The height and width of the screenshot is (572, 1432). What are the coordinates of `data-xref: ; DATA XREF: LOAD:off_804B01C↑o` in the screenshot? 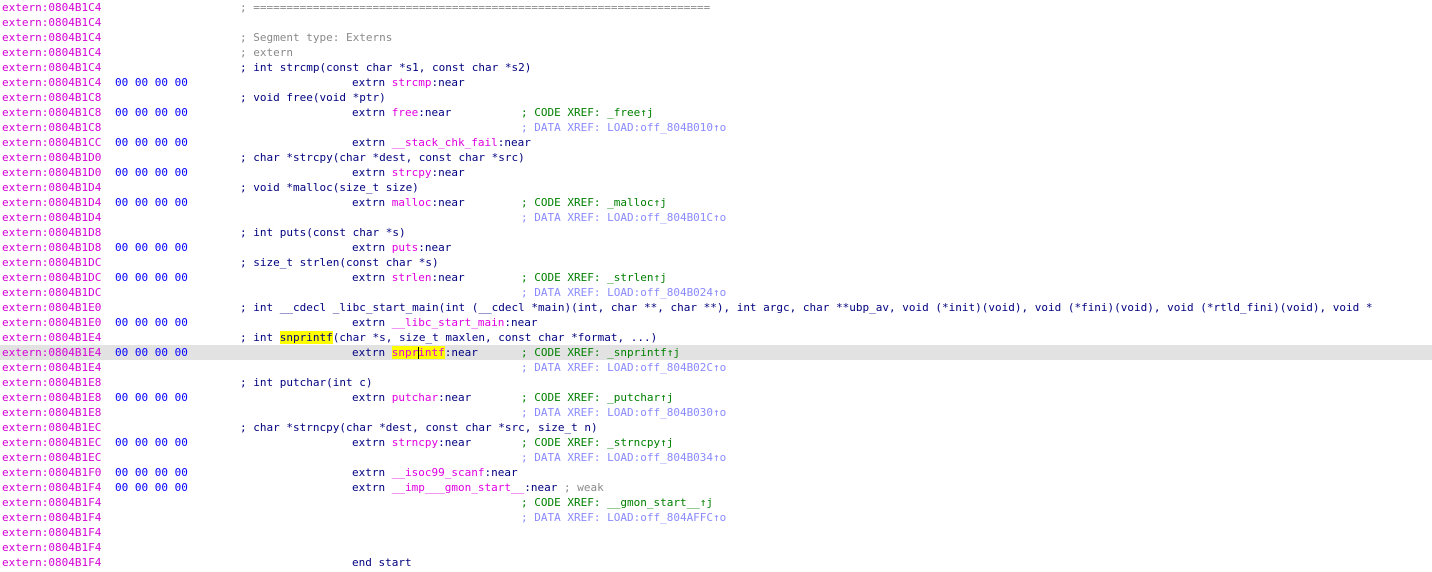 It's located at (623, 217).